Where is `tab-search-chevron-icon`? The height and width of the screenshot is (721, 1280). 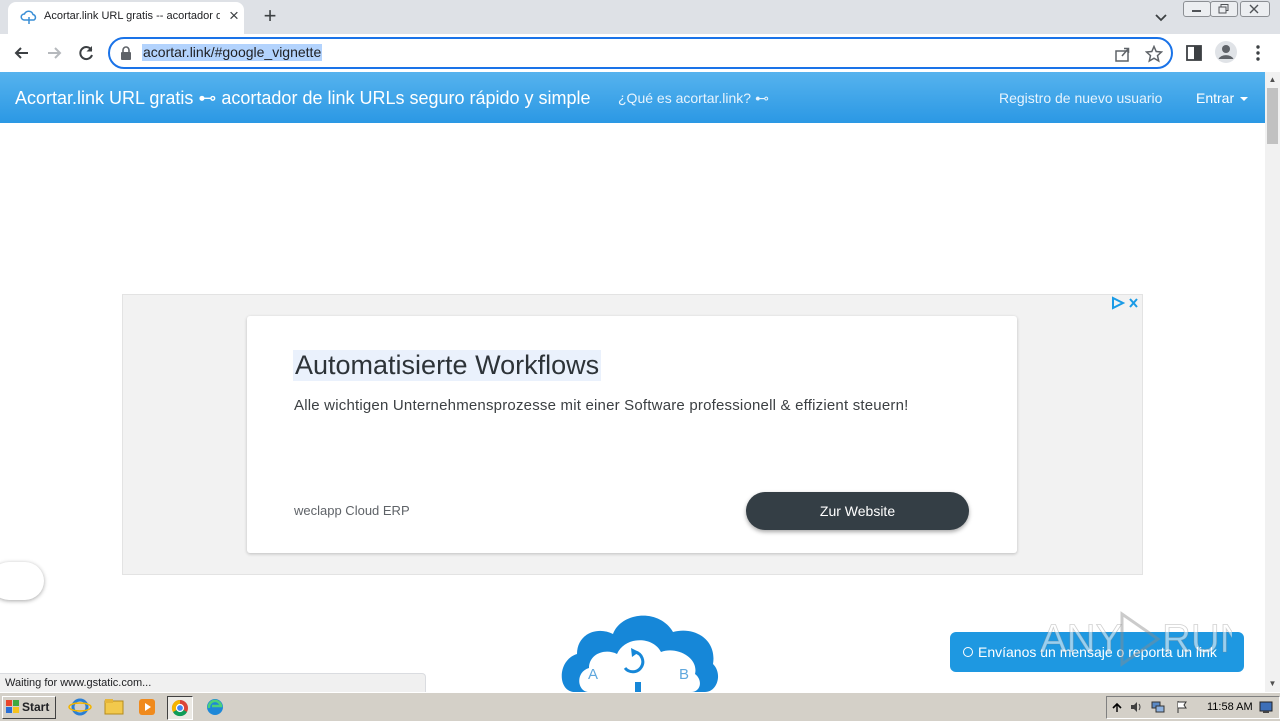
tab-search-chevron-icon is located at coordinates (1161, 17).